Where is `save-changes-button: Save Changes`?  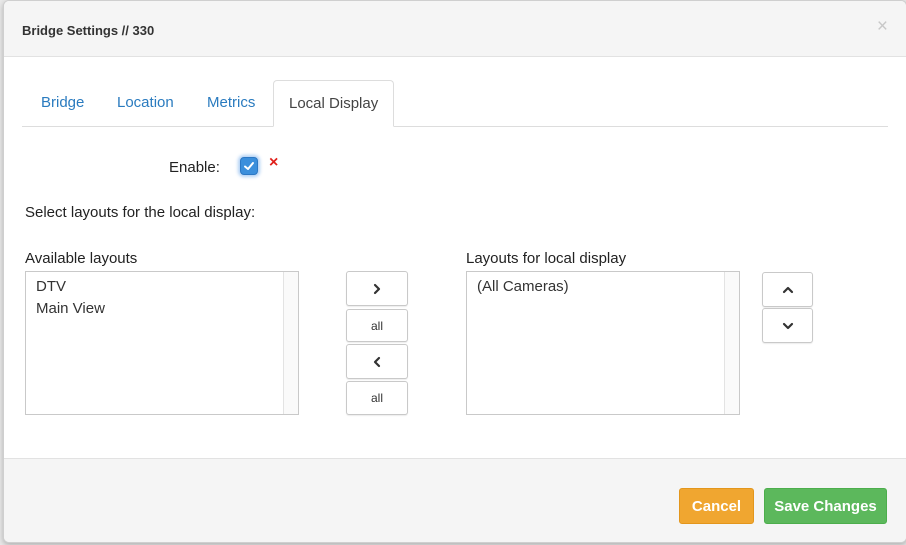
save-changes-button: Save Changes is located at coordinates (825, 506).